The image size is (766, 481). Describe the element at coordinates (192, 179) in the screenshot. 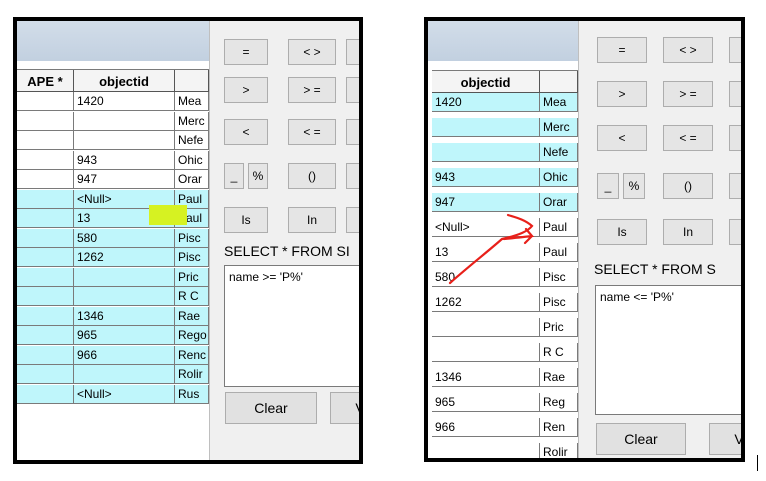

I see `table-cell-name: Orar` at that location.